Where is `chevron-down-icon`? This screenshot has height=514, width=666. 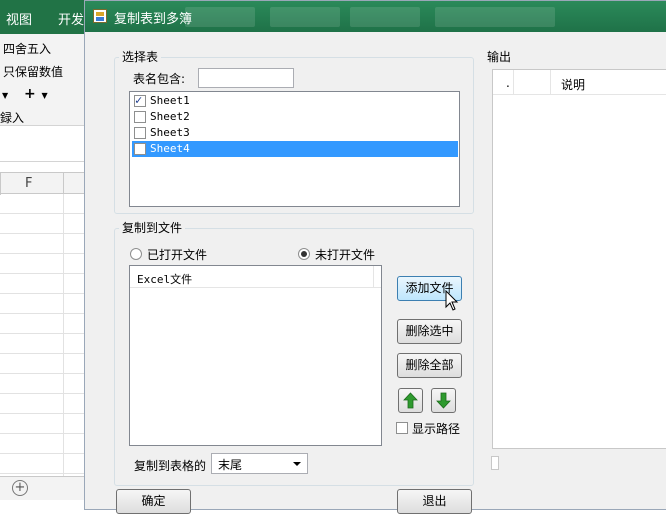
chevron-down-icon is located at coordinates (297, 464).